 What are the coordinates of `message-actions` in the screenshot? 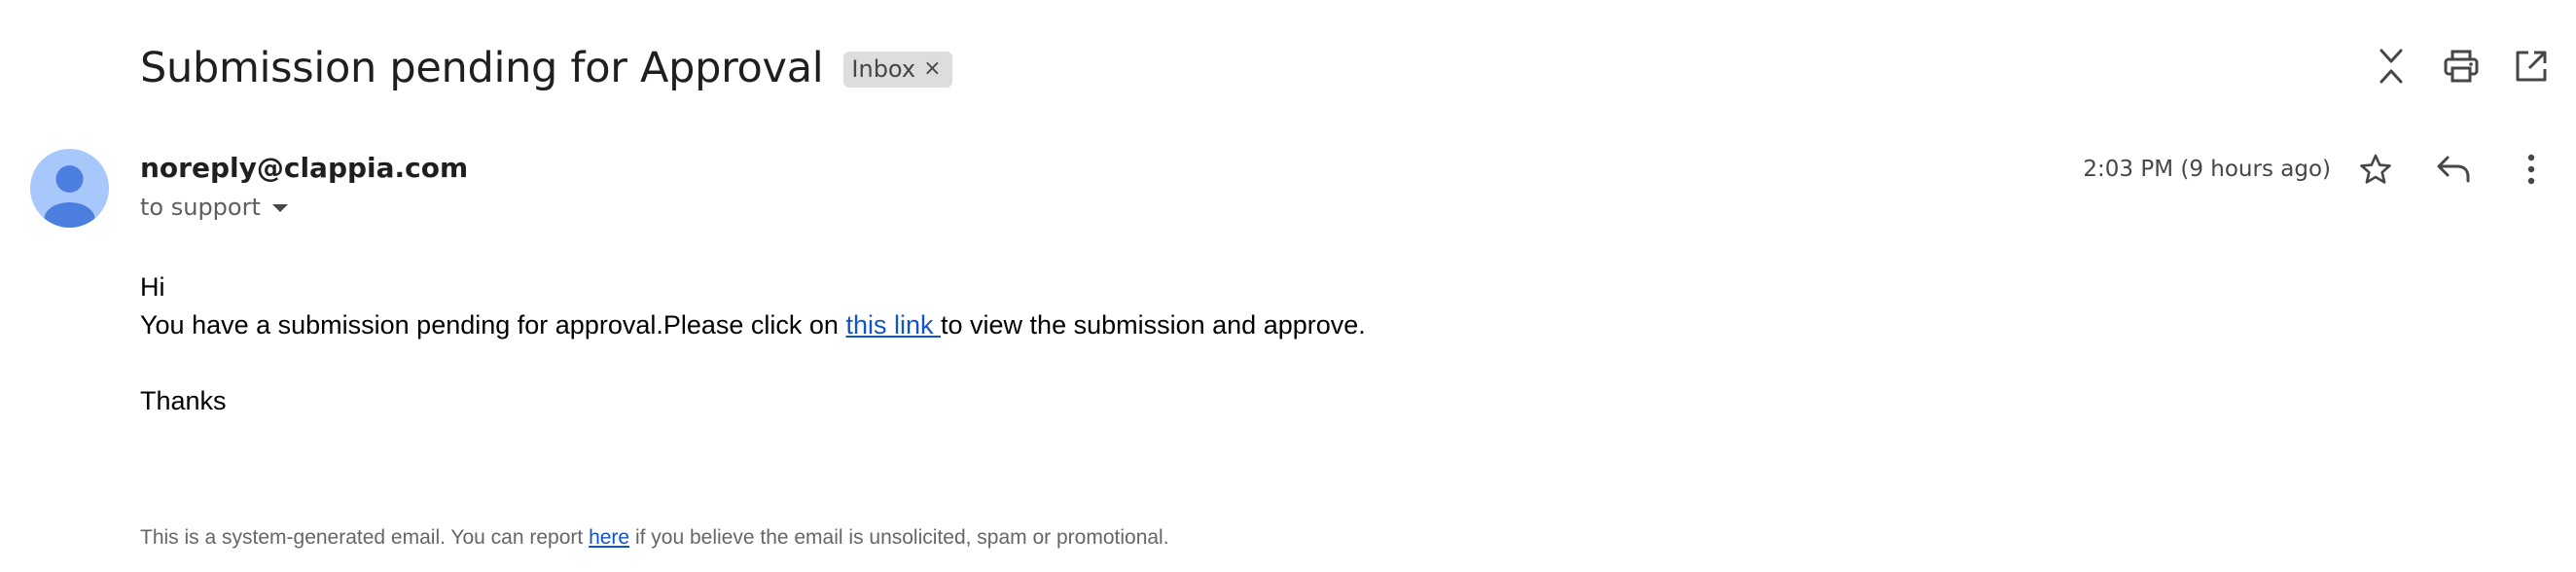 It's located at (2453, 169).